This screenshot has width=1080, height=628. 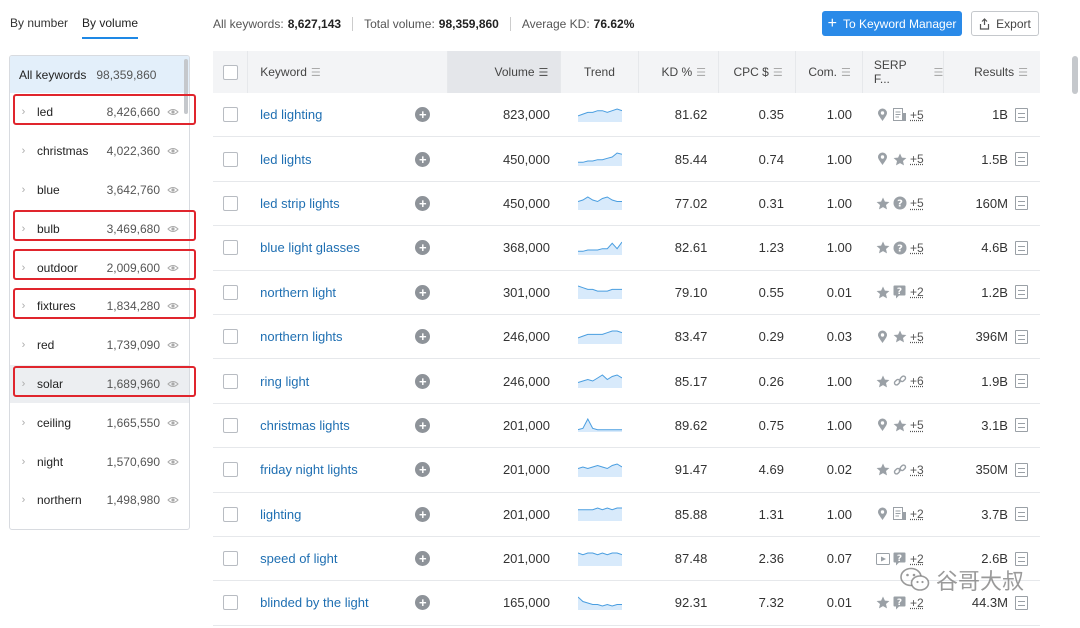 What do you see at coordinates (679, 72) in the screenshot?
I see `column-header-kd: KD % ☰` at bounding box center [679, 72].